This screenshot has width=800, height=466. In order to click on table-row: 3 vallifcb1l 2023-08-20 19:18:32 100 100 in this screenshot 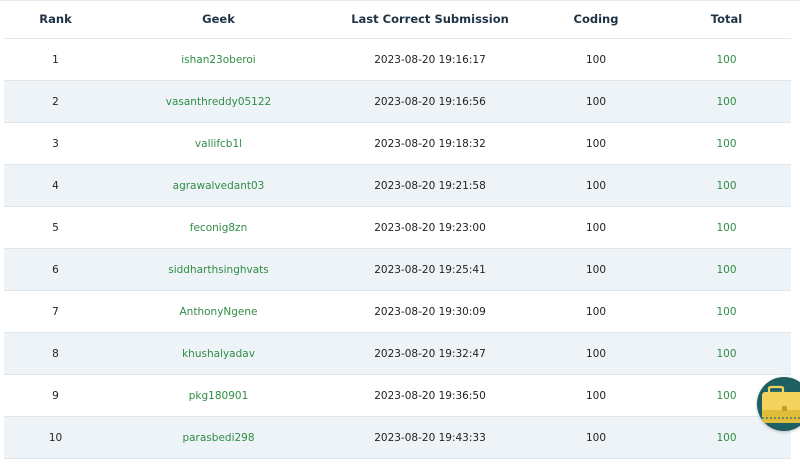, I will do `click(397, 143)`.